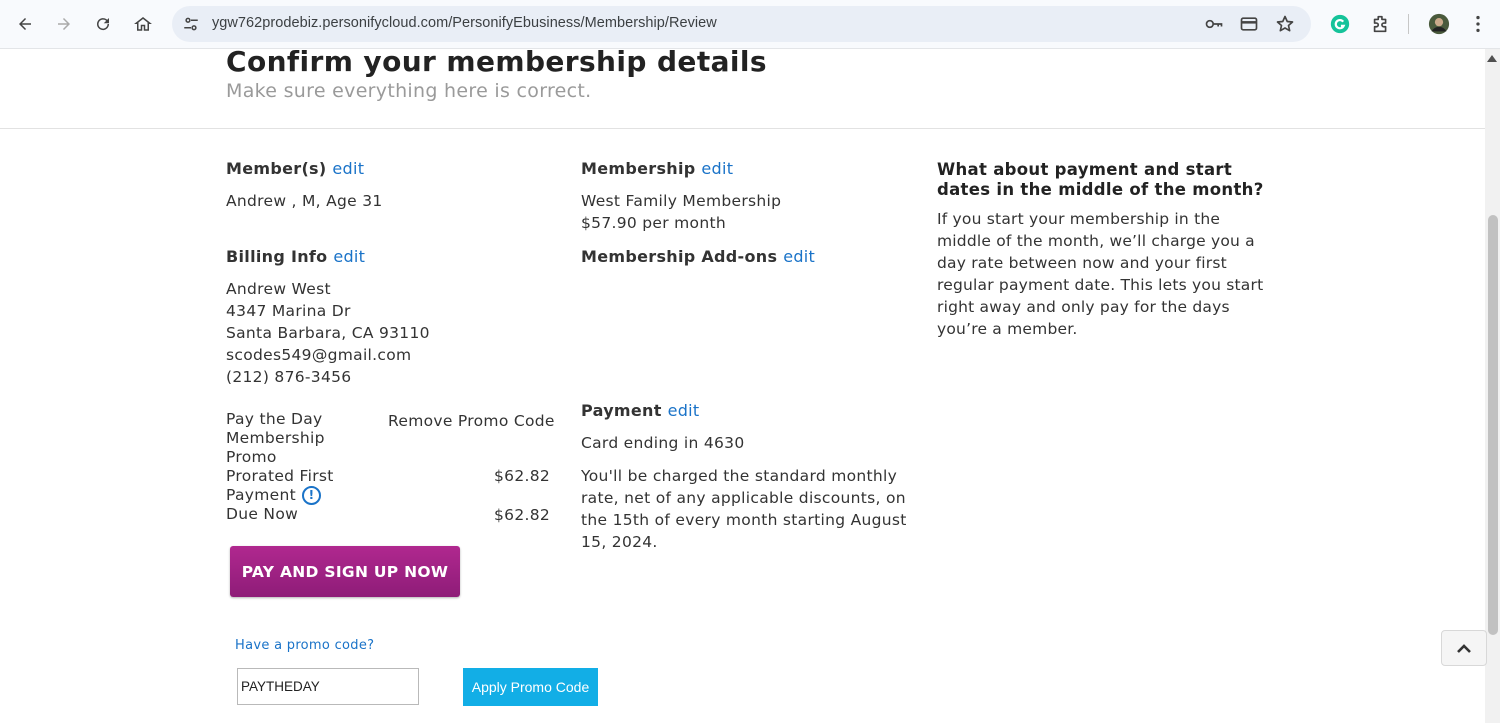 Image resolution: width=1500 pixels, height=723 pixels. What do you see at coordinates (64, 24) in the screenshot?
I see `forward-icon` at bounding box center [64, 24].